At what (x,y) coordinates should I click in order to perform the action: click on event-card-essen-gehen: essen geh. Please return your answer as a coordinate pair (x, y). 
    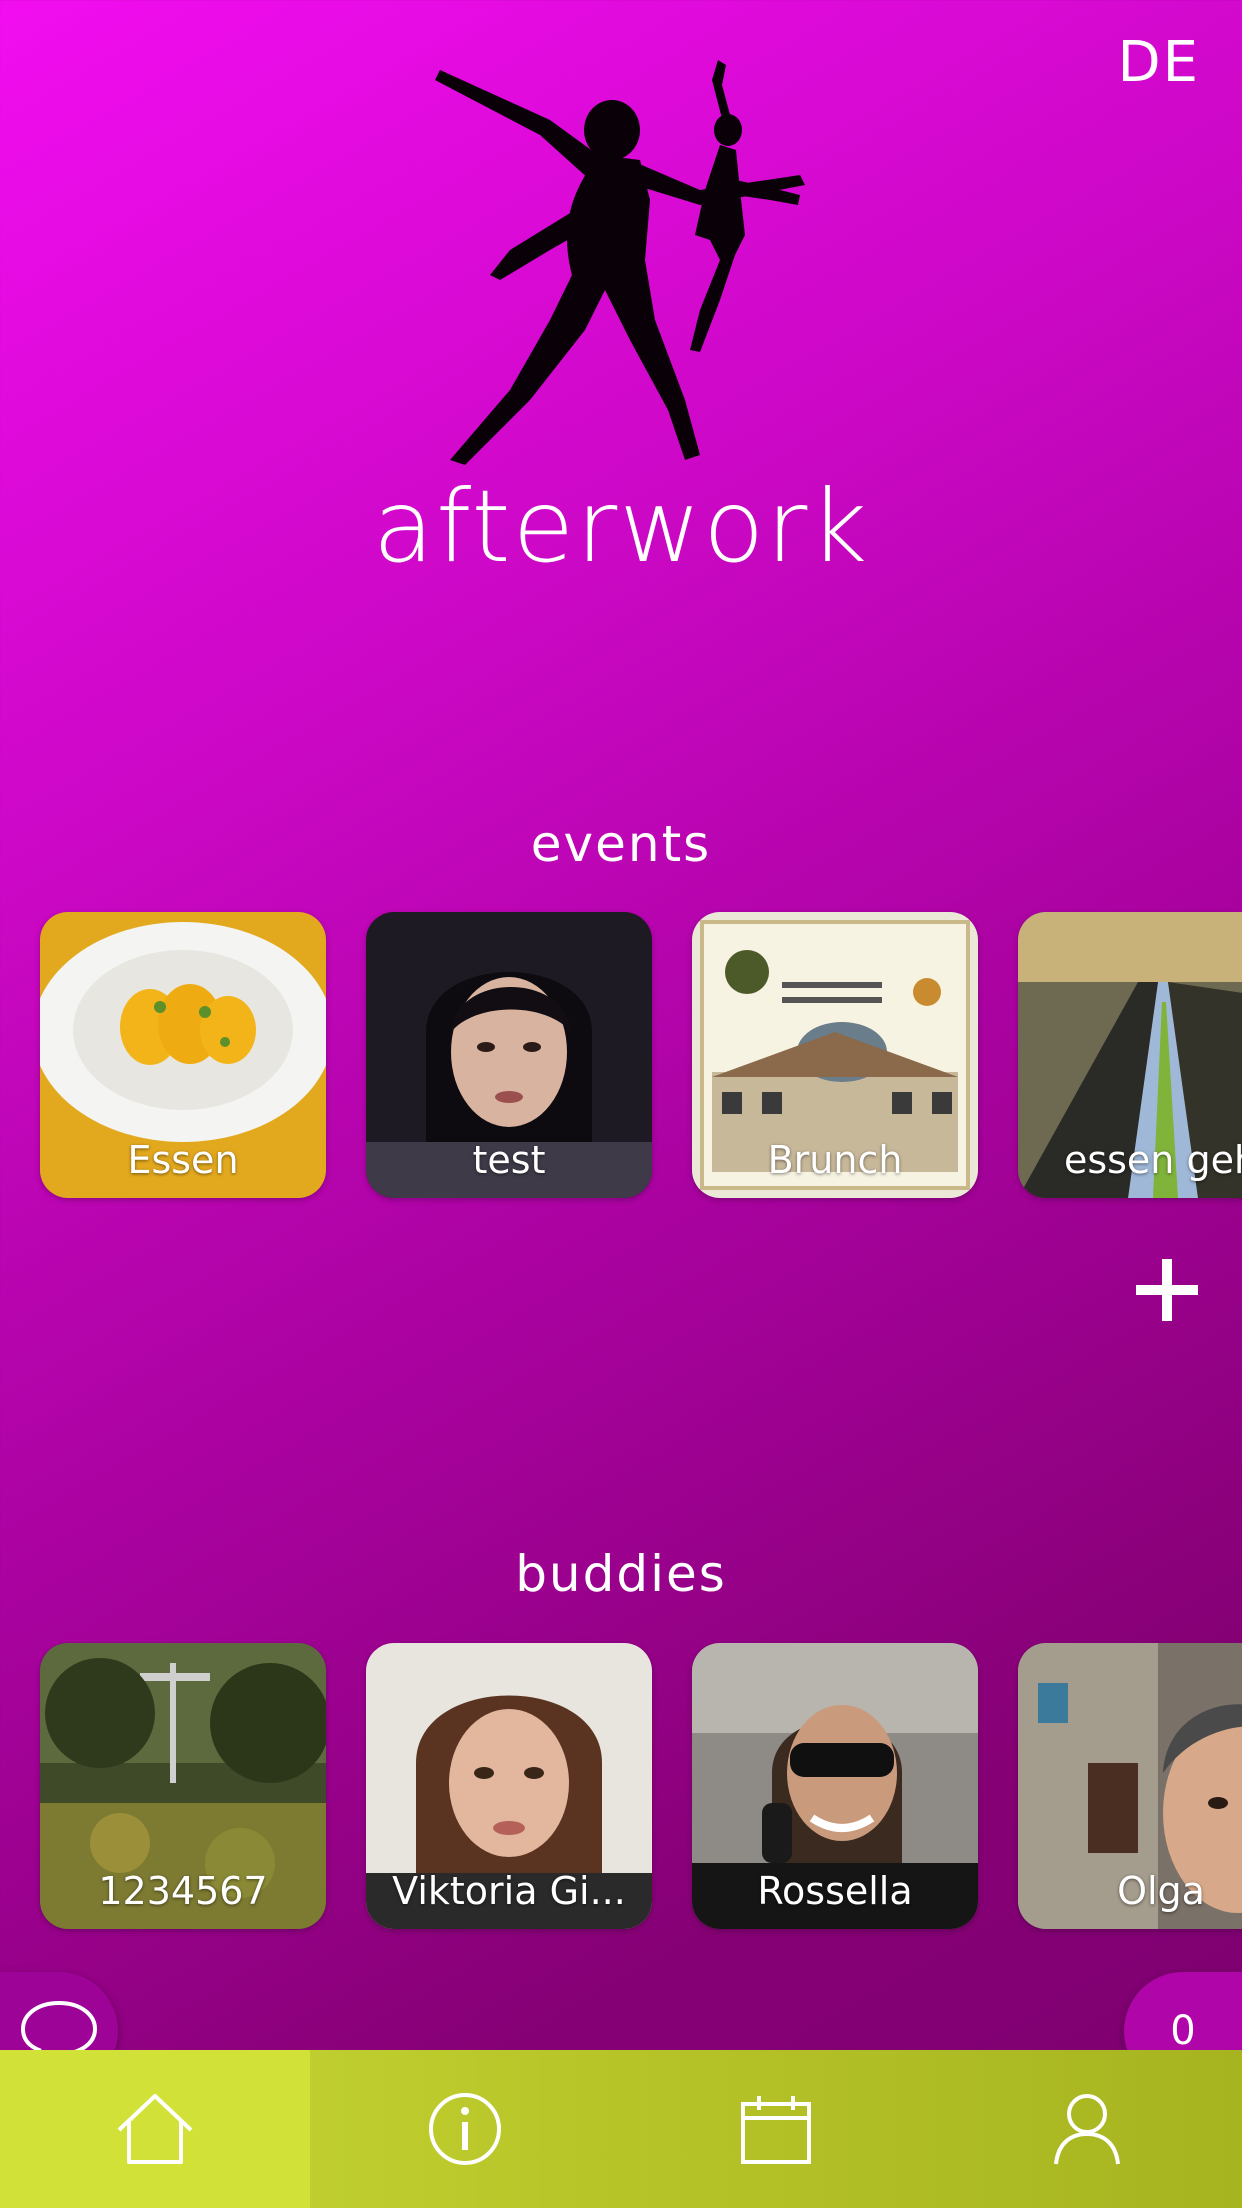
    Looking at the image, I should click on (1130, 1055).